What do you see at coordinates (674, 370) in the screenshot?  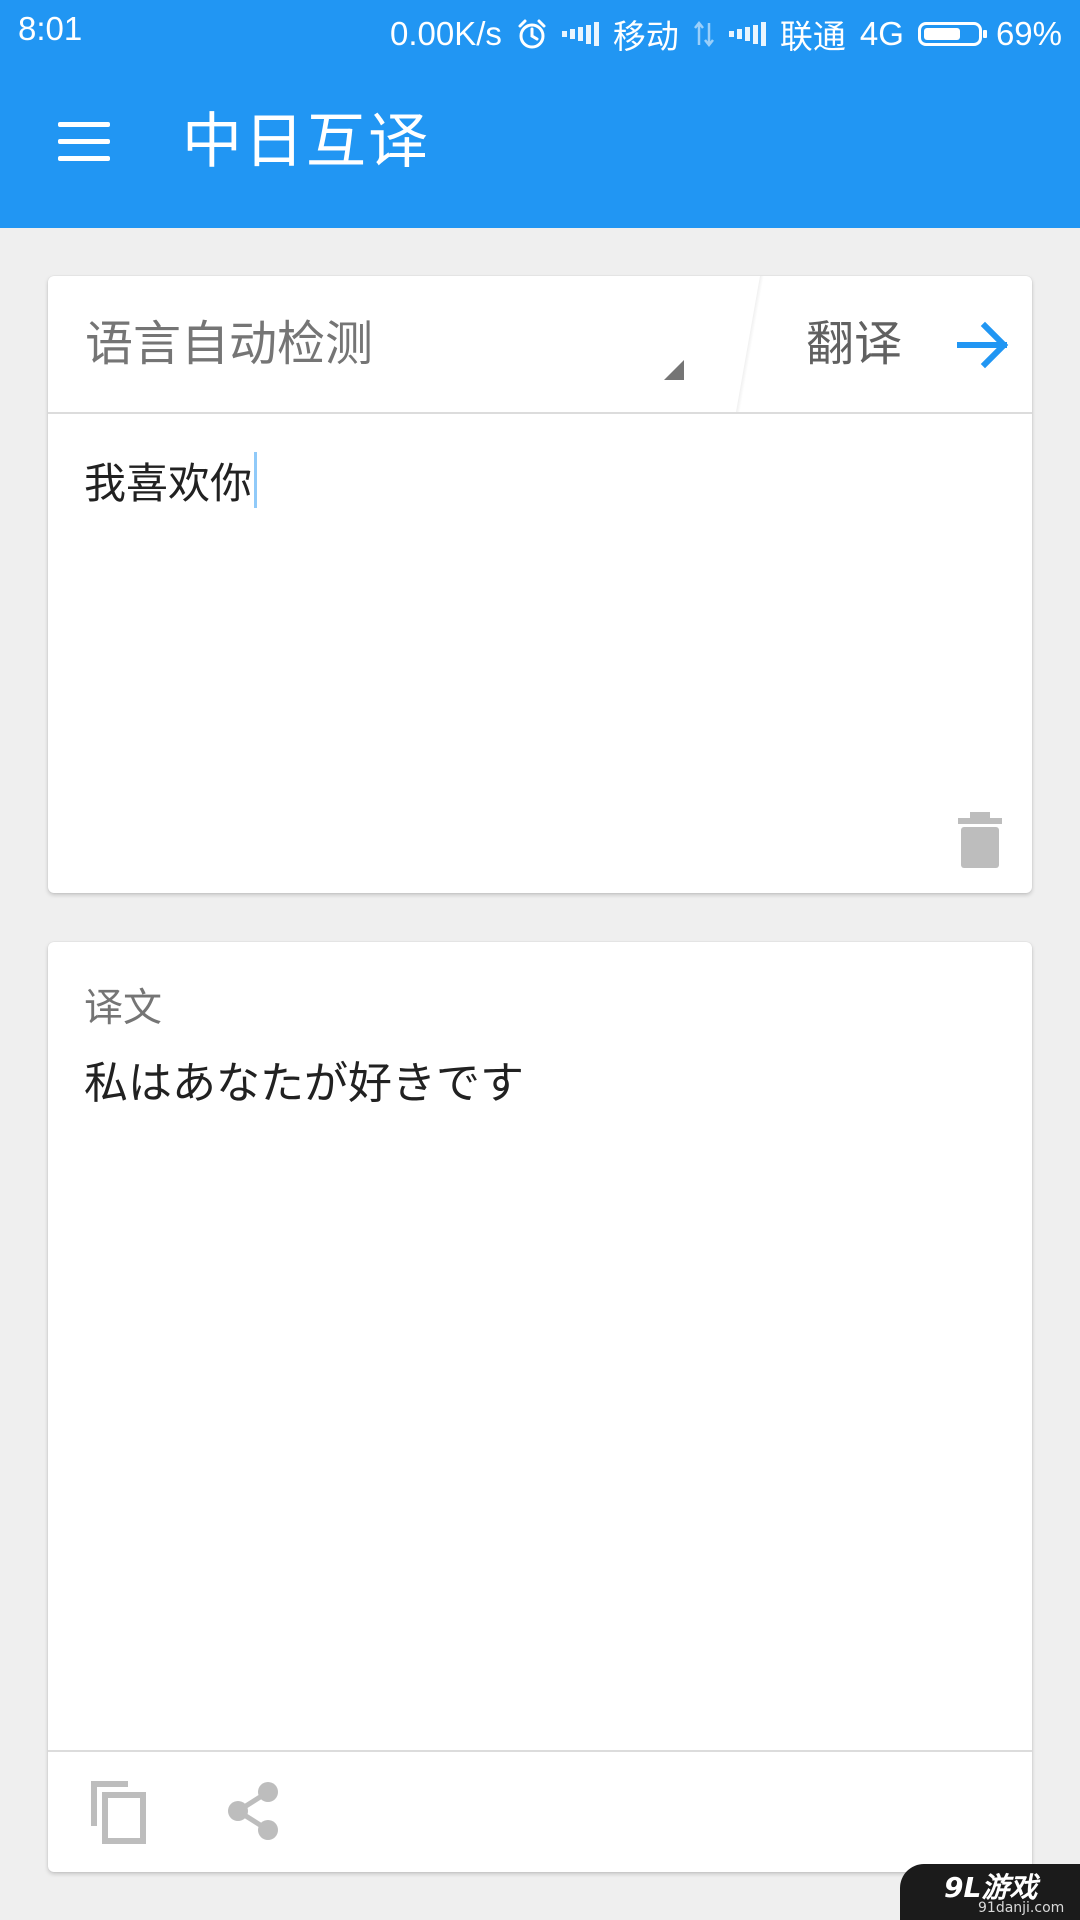 I see `dropdown-triangle-icon` at bounding box center [674, 370].